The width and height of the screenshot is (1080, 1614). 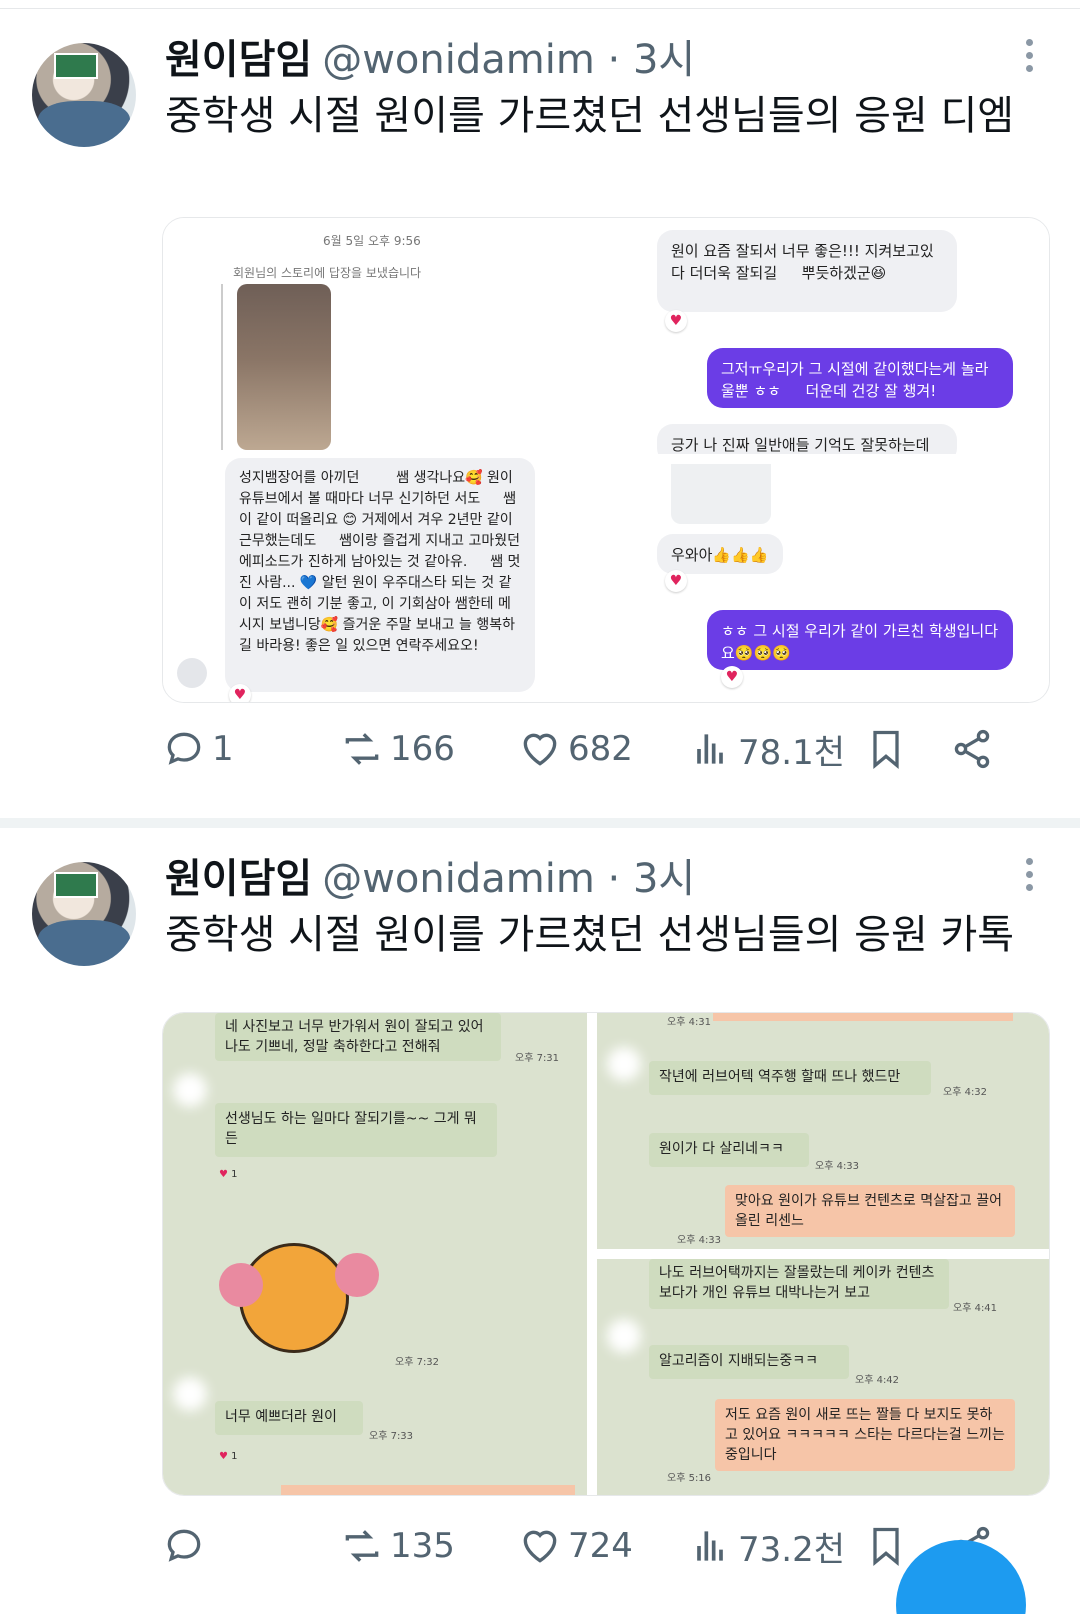 I want to click on story-thumbnail, so click(x=284, y=367).